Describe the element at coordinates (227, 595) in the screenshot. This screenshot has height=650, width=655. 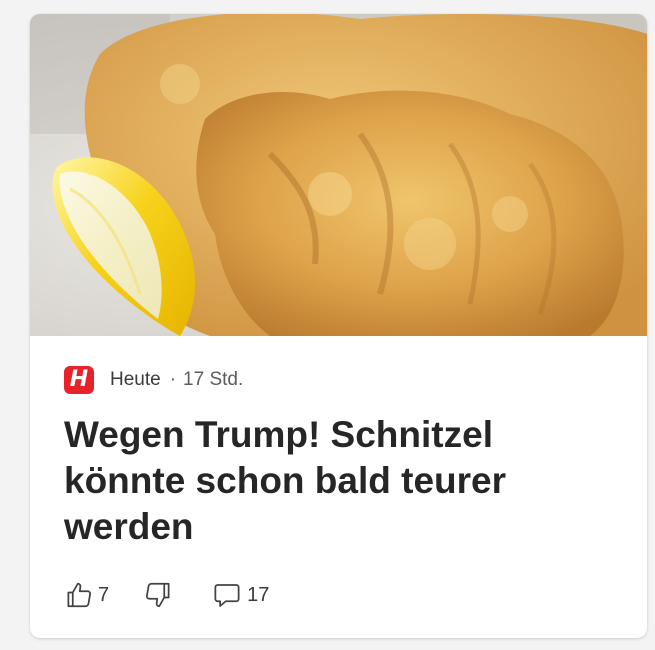
I see `comment-icon` at that location.